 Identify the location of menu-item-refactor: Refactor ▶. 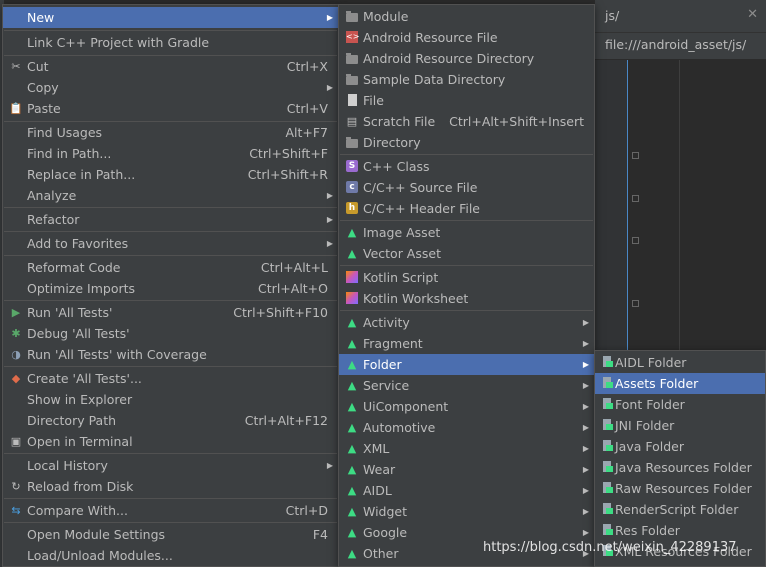
(170, 219).